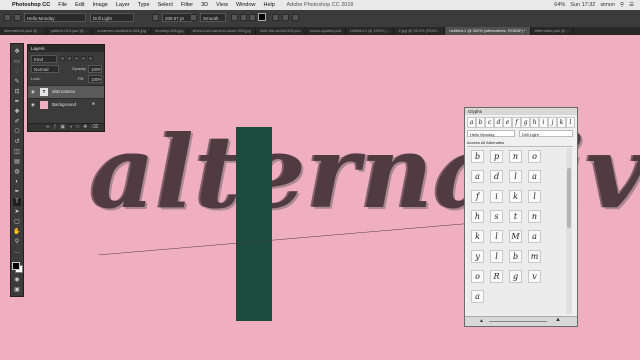 This screenshot has width=640, height=360. Describe the element at coordinates (326, 31) in the screenshot. I see `document-tab: music-quotes.psd` at that location.